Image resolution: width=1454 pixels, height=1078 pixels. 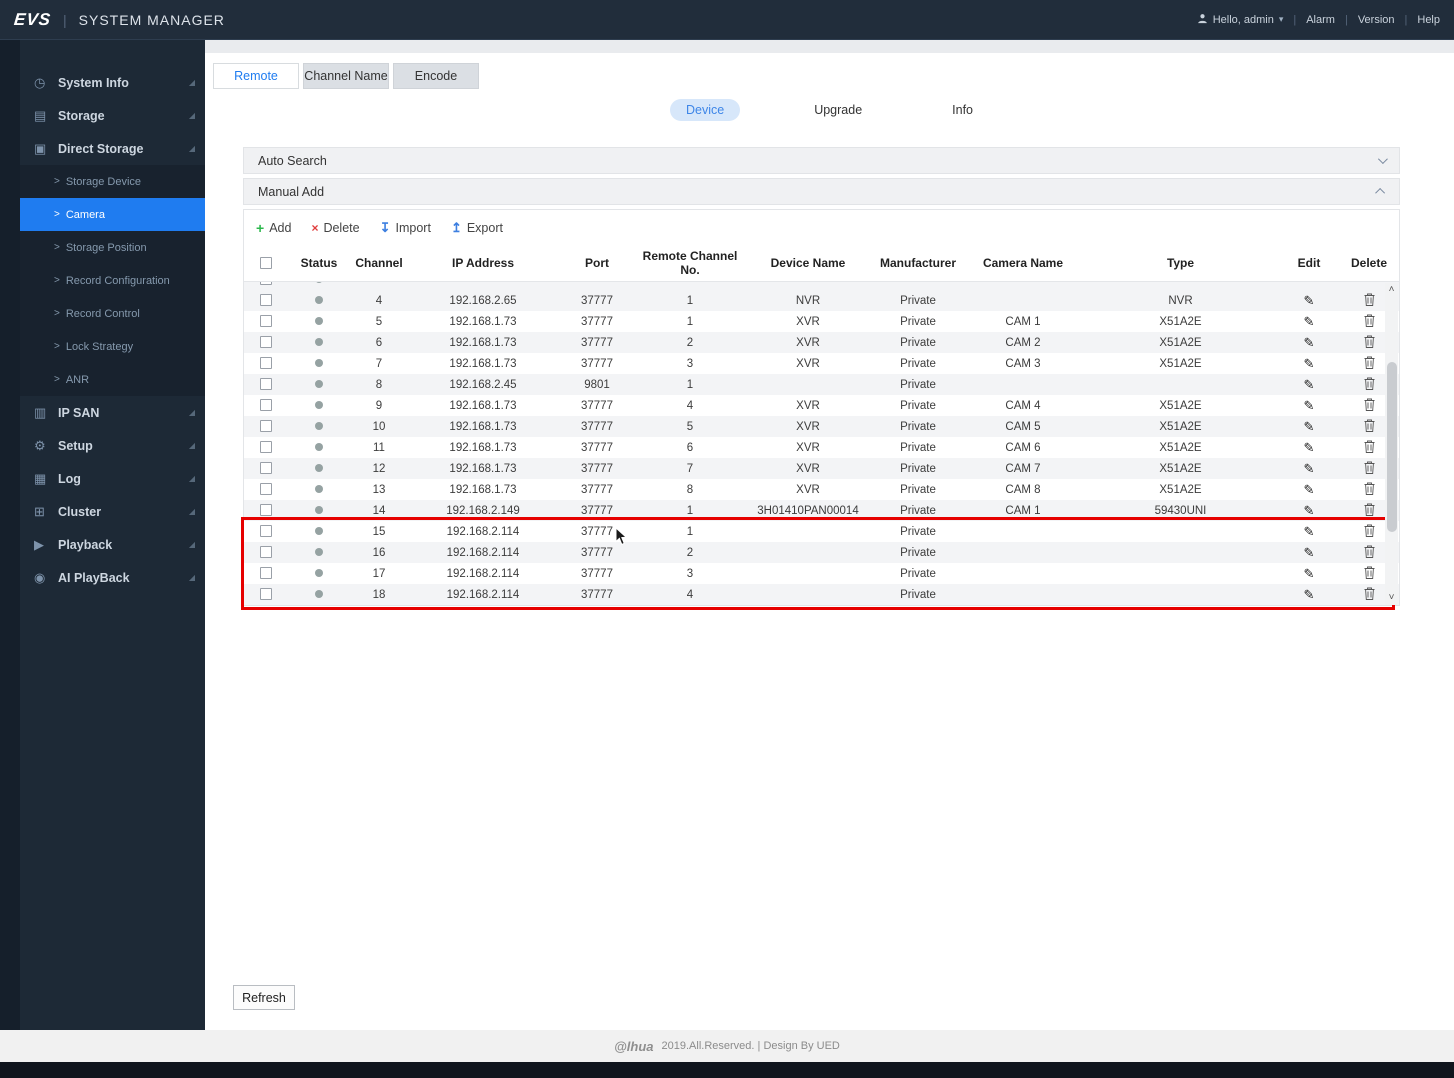 What do you see at coordinates (112, 577) in the screenshot?
I see `sidebar-item-ai-playback: ◉ AI PlayBack ◢` at bounding box center [112, 577].